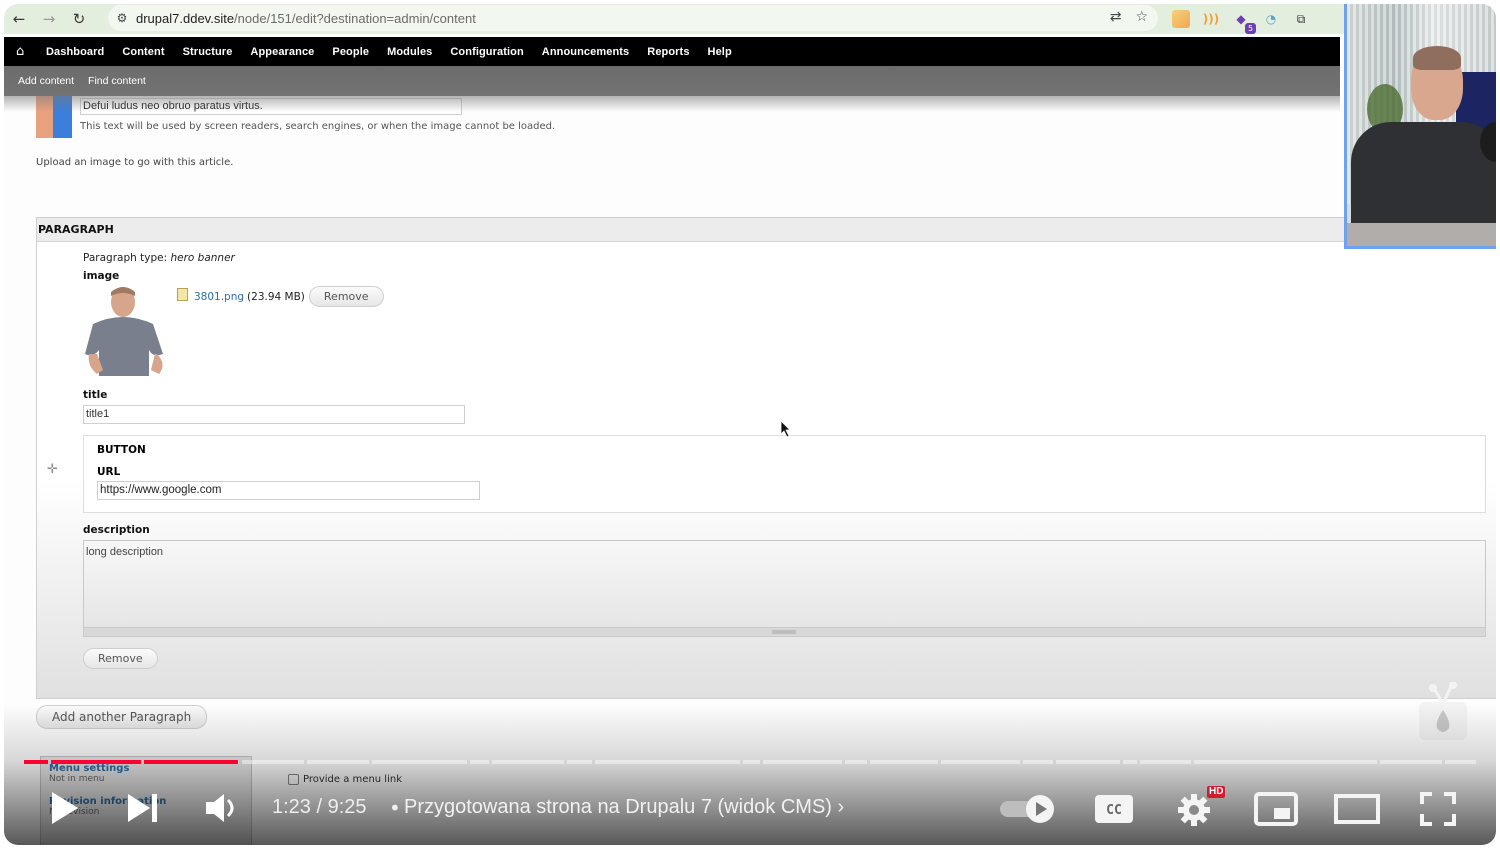  Describe the element at coordinates (46, 81) in the screenshot. I see `shortcut-add-content: Add content` at that location.